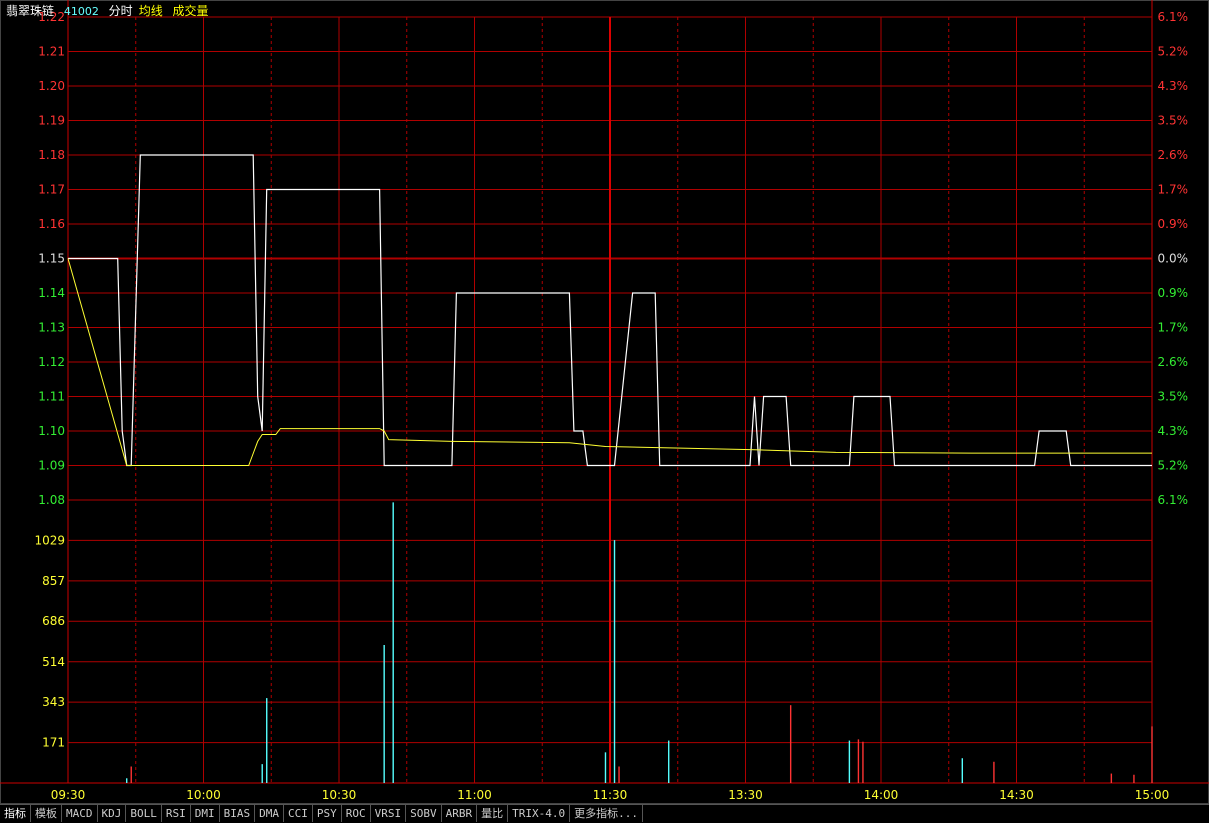 The height and width of the screenshot is (823, 1209). I want to click on indicator-tab: RSI, so click(176, 813).